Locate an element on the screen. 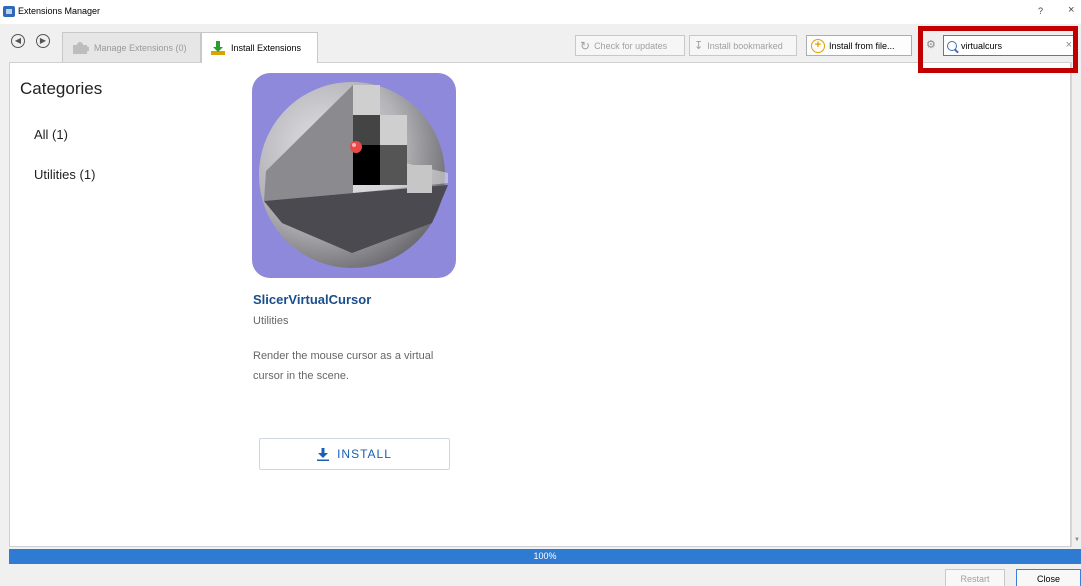 The image size is (1081, 586). check-updates-label: Check for updates is located at coordinates (631, 45).